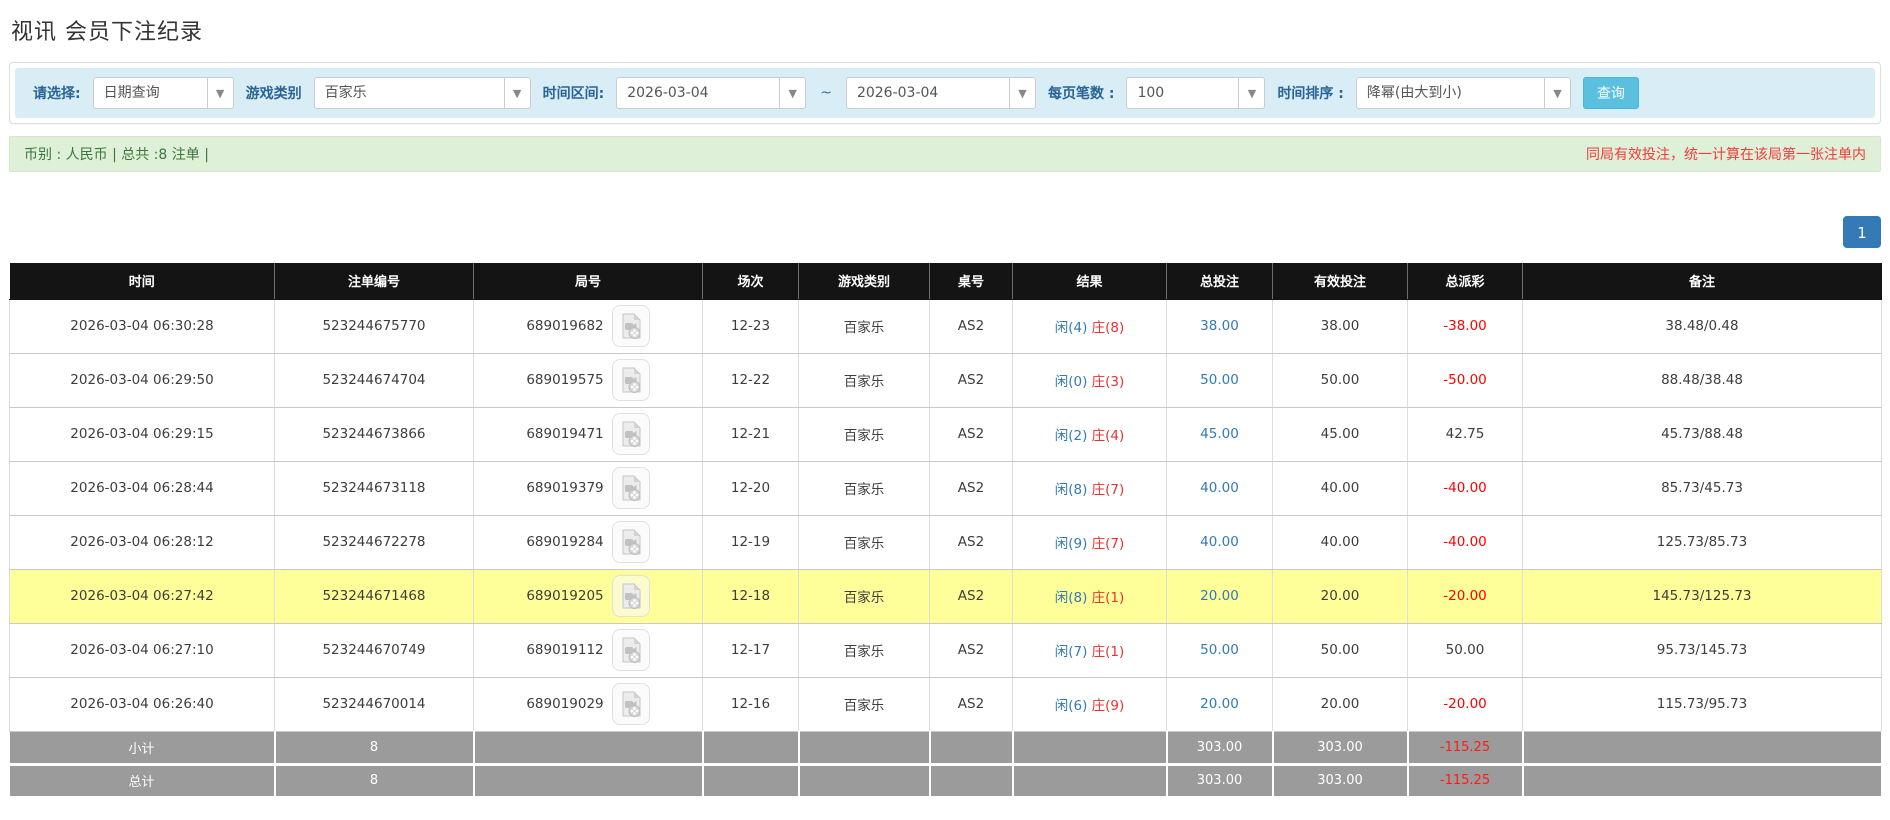  What do you see at coordinates (1465, 748) in the screenshot?
I see `subtotal-payout: -115.25` at bounding box center [1465, 748].